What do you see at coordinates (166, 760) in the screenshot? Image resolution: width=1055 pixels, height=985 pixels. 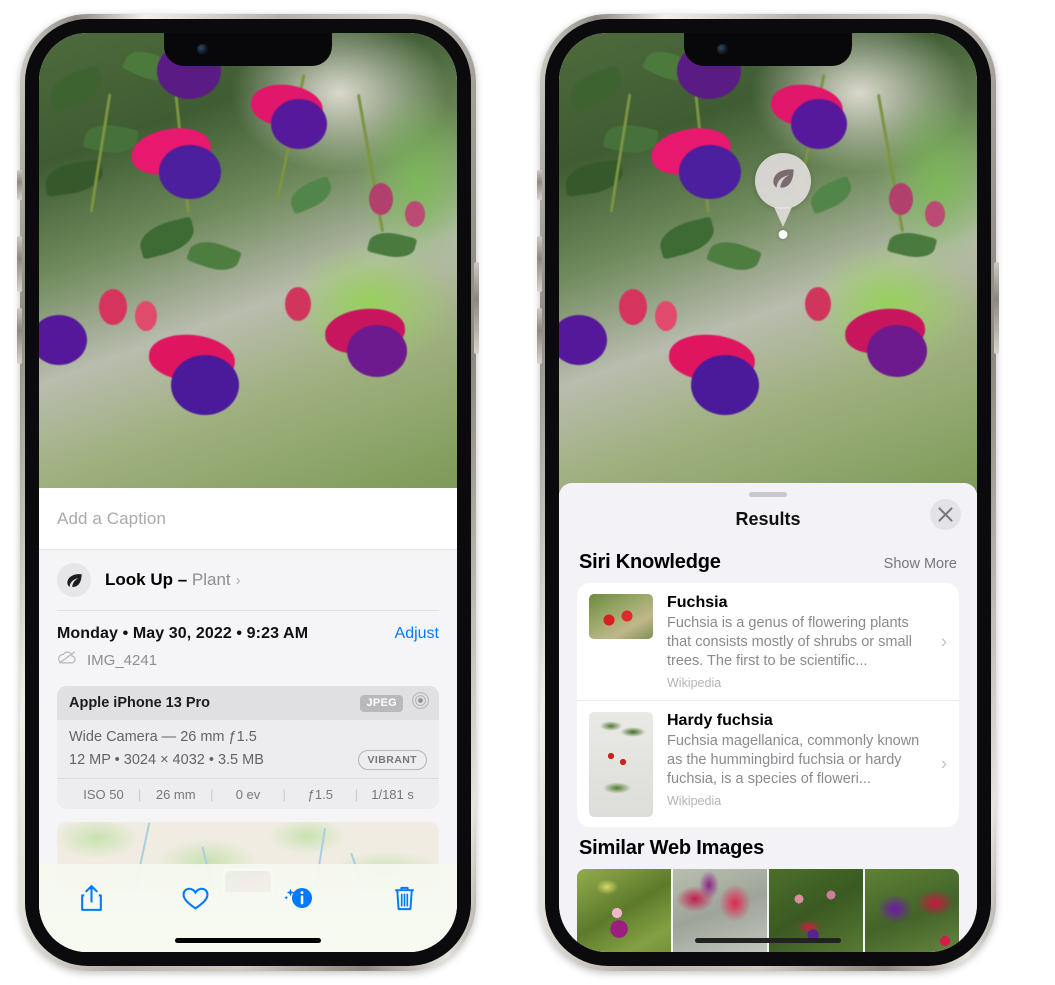 I see `resolution-info: 12 MP • 3024 × 4032 • 3.5 MB` at bounding box center [166, 760].